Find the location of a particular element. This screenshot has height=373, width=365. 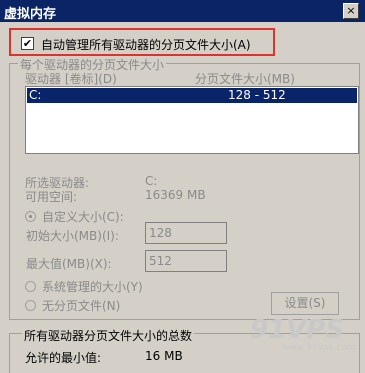

watermark-logo: 91VPS is located at coordinates (297, 330).